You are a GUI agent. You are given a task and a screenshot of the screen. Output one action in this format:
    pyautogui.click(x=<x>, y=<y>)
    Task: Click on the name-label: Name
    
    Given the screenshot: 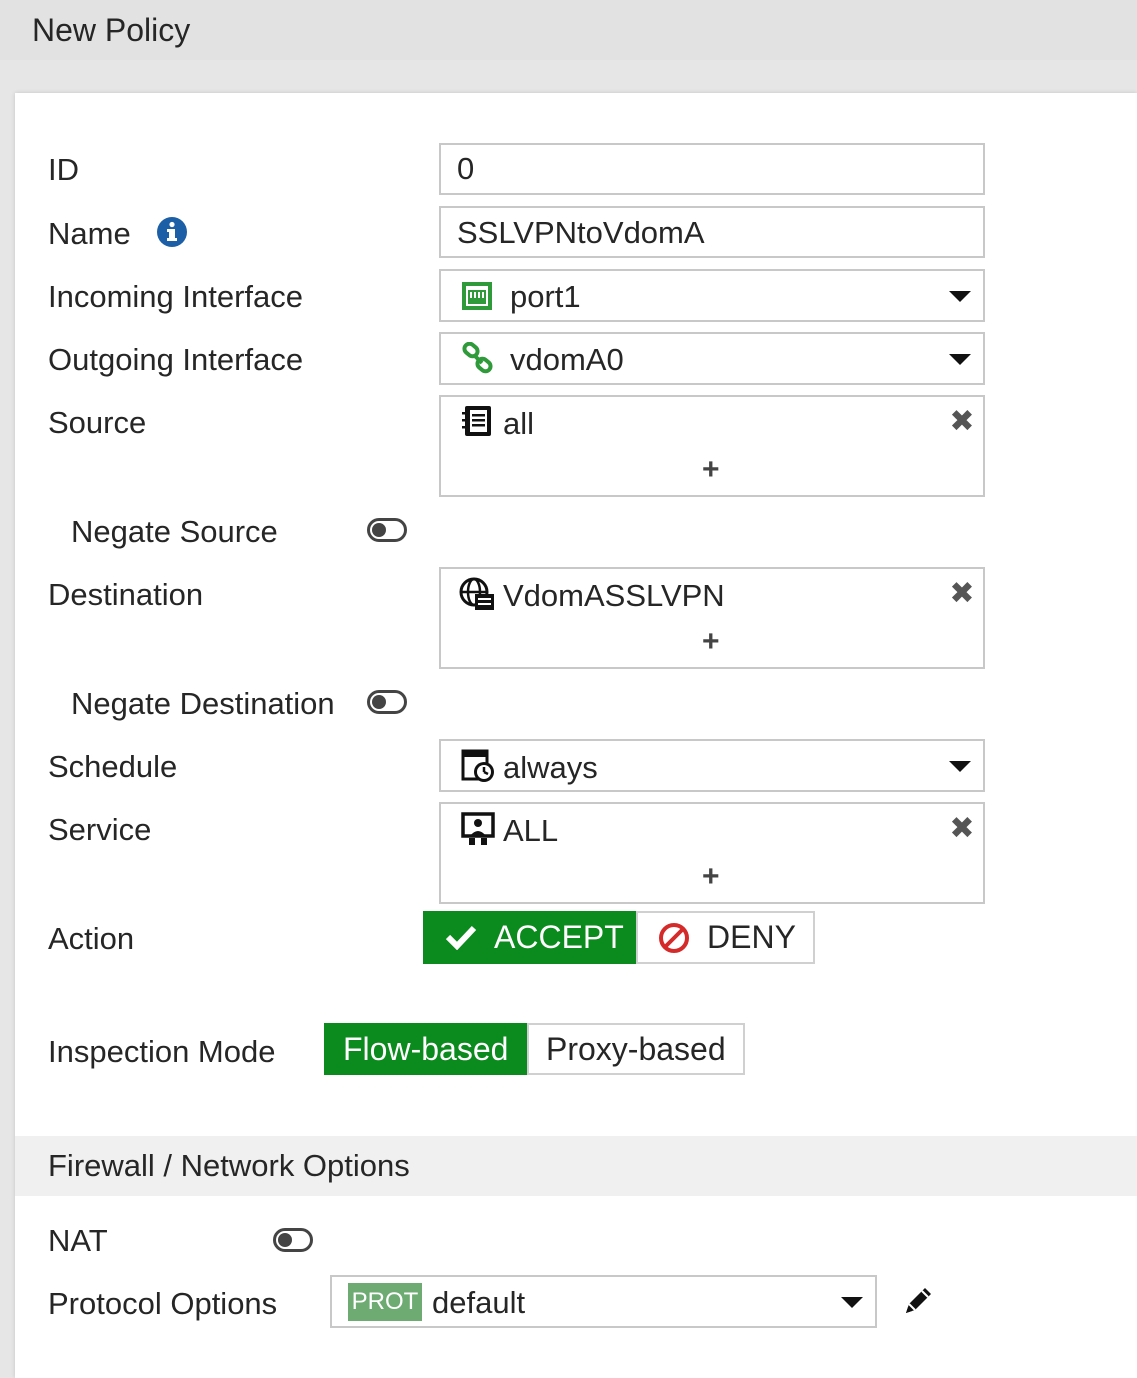 What is the action you would take?
    pyautogui.click(x=89, y=233)
    